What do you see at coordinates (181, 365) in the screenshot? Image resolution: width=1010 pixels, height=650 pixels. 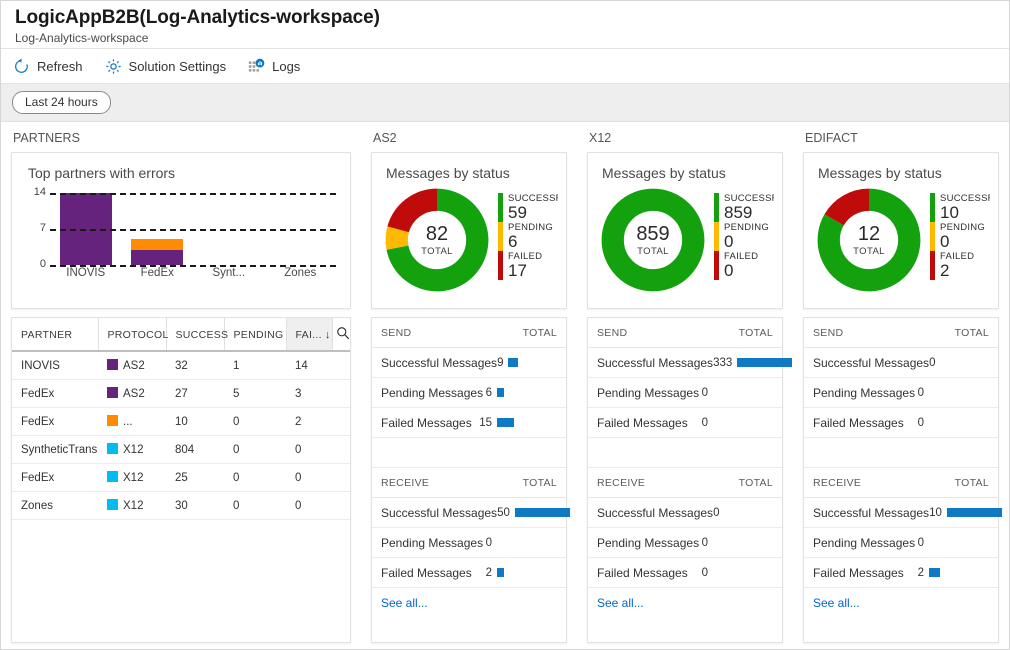 I see `table-row: INOVIS AS2 32 1 14` at bounding box center [181, 365].